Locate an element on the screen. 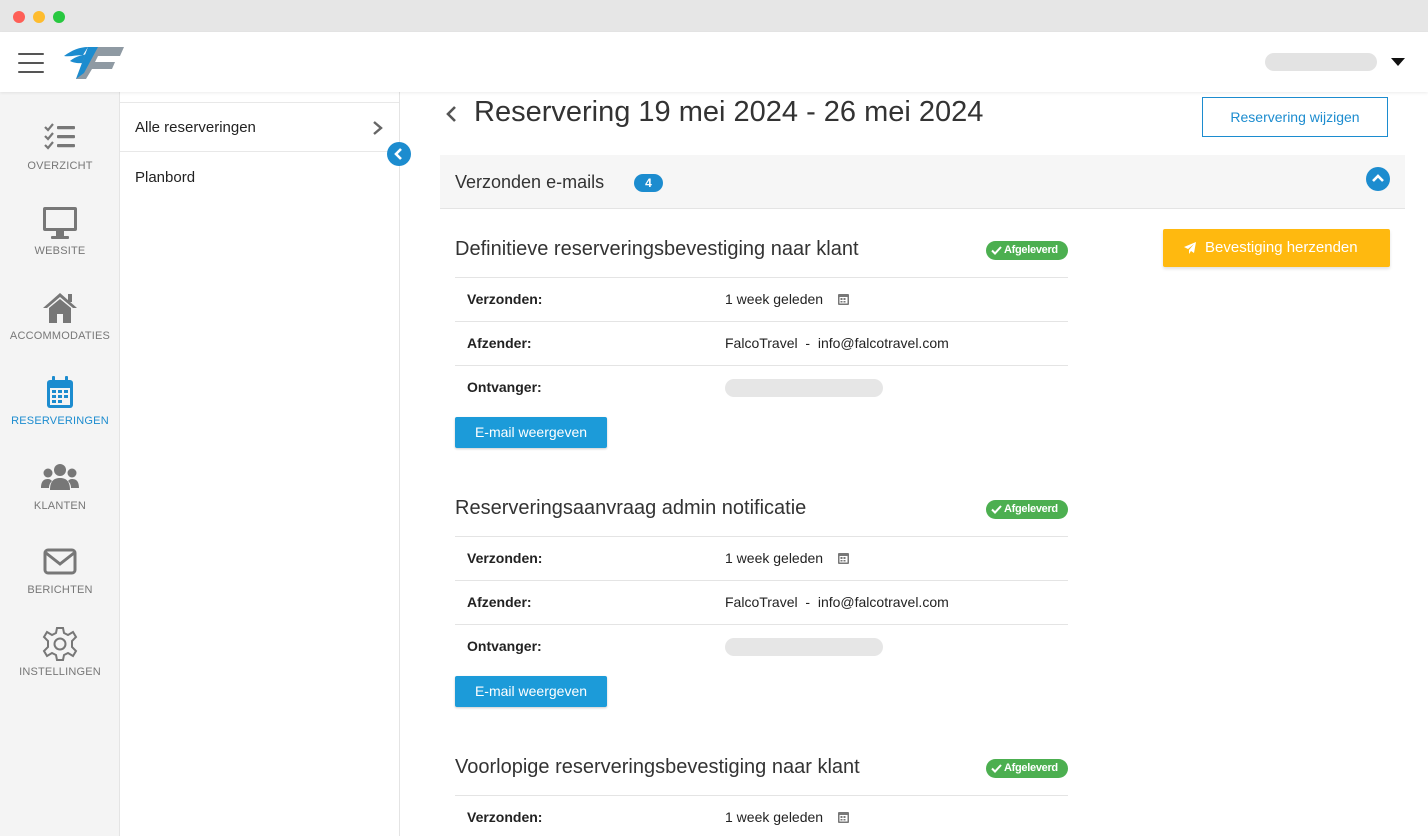 This screenshot has height=836, width=1428. monitor-icon is located at coordinates (60, 223).